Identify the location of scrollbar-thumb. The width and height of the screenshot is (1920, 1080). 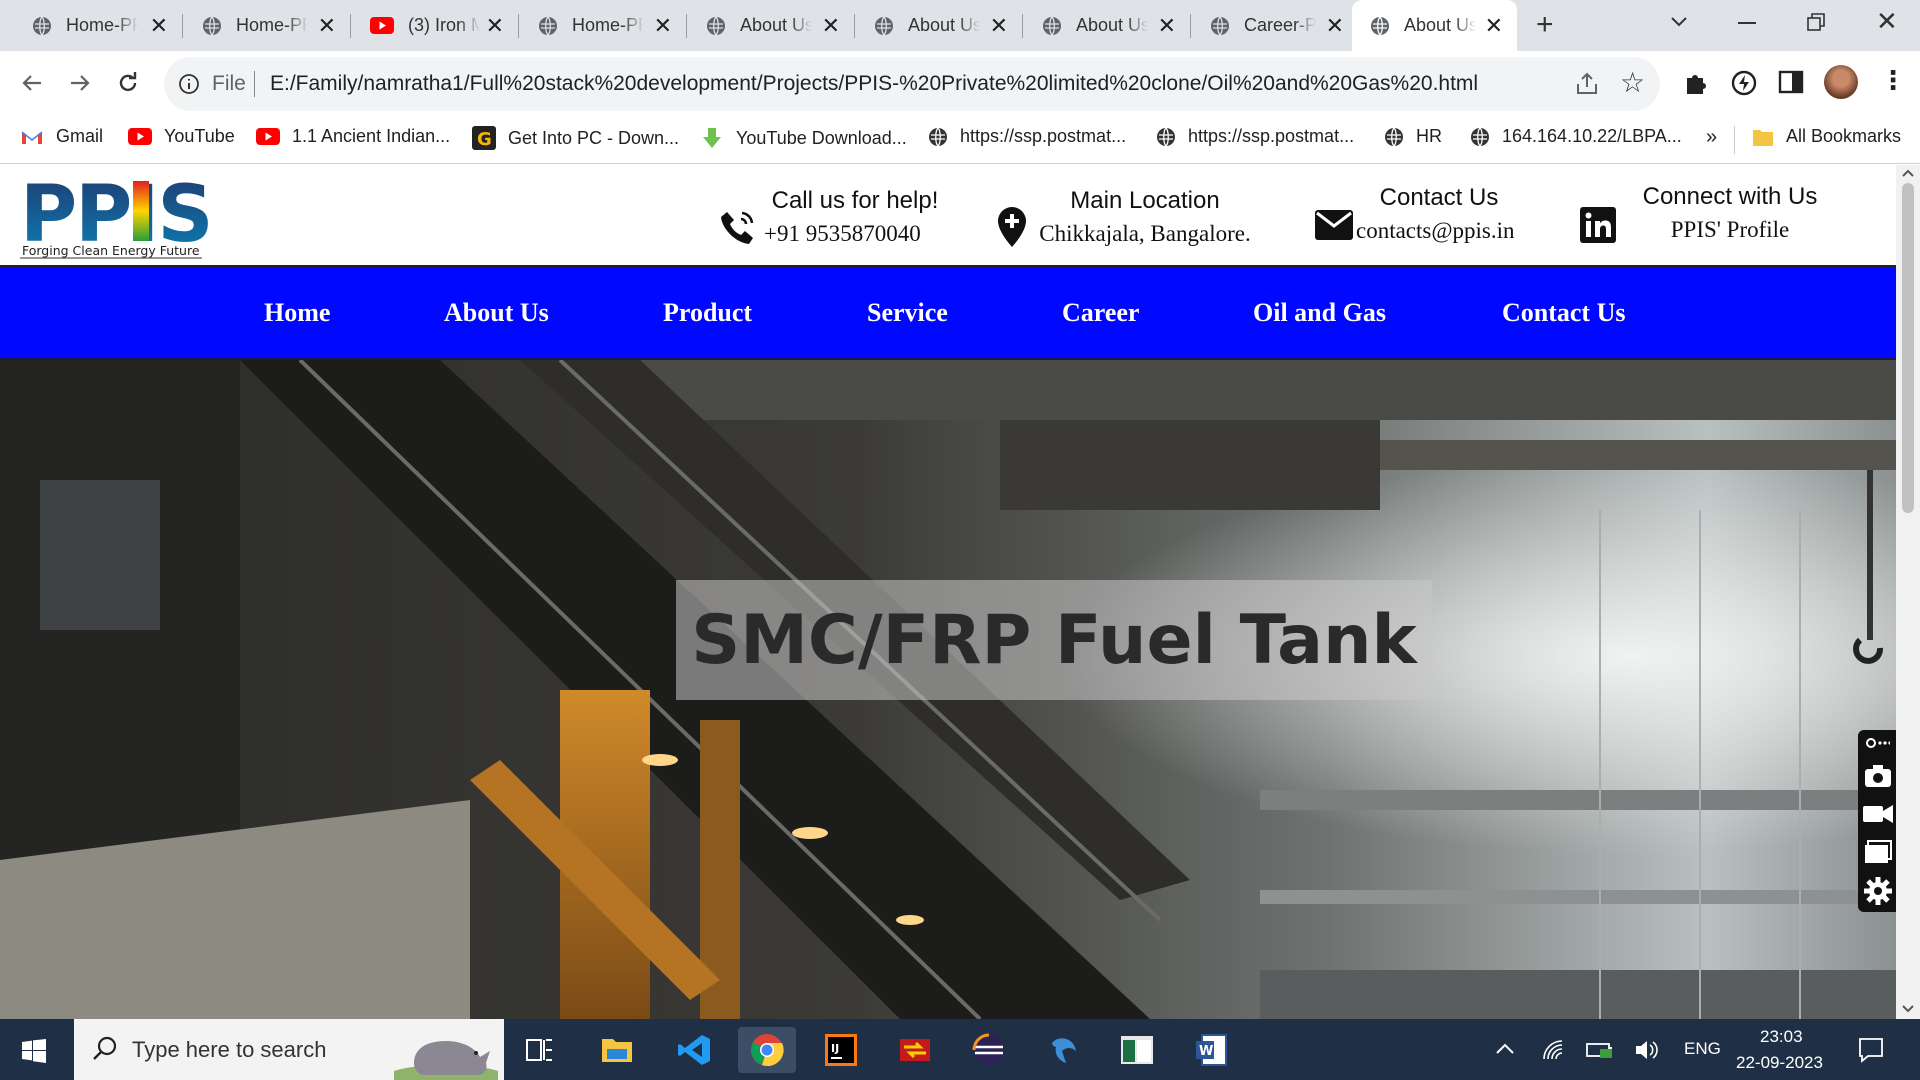
(1908, 348).